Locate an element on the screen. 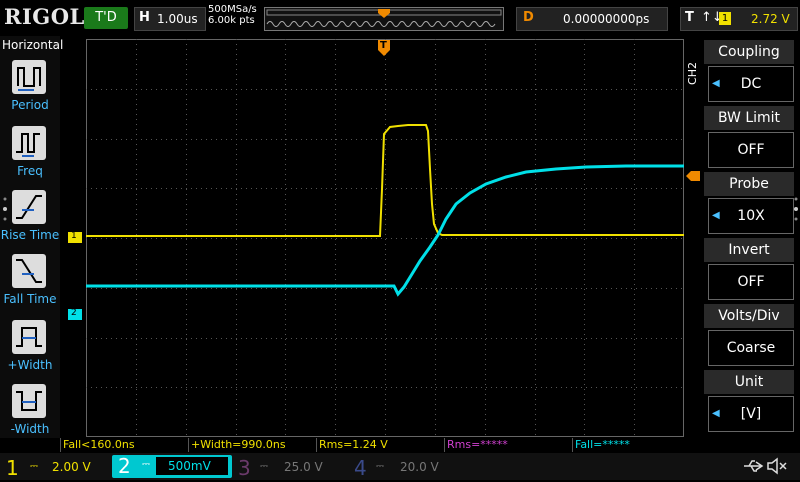 The image size is (800, 482). ch4-scale: 20.0 V is located at coordinates (419, 467).